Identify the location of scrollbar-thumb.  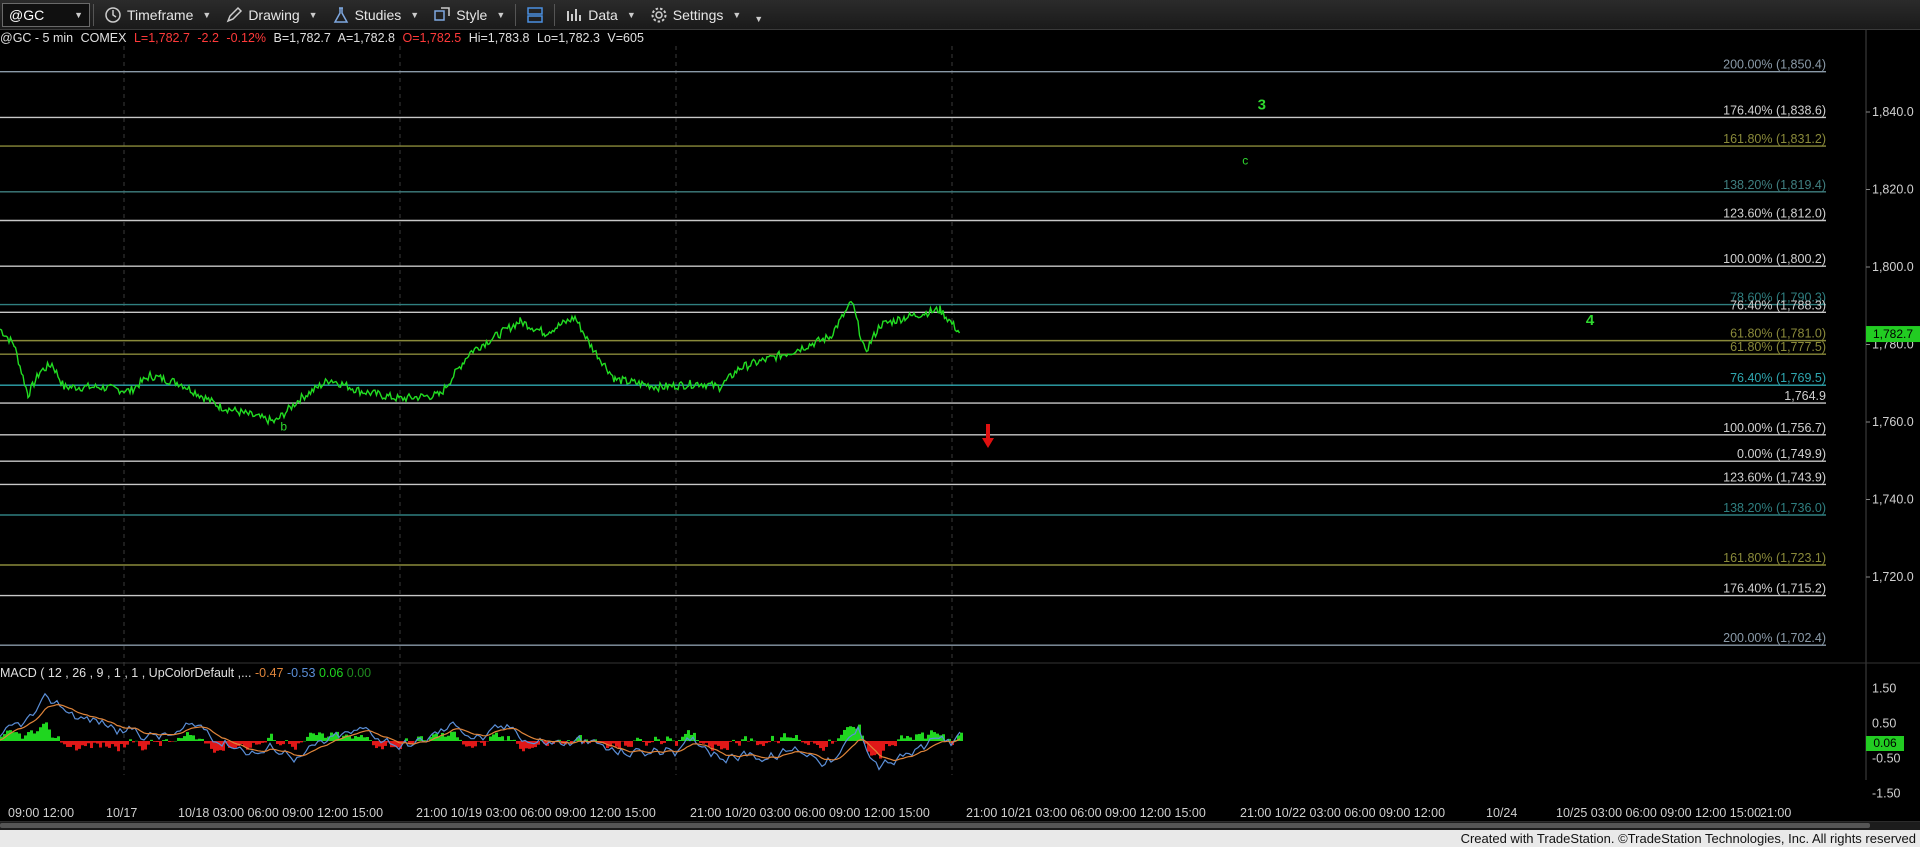
(935, 825).